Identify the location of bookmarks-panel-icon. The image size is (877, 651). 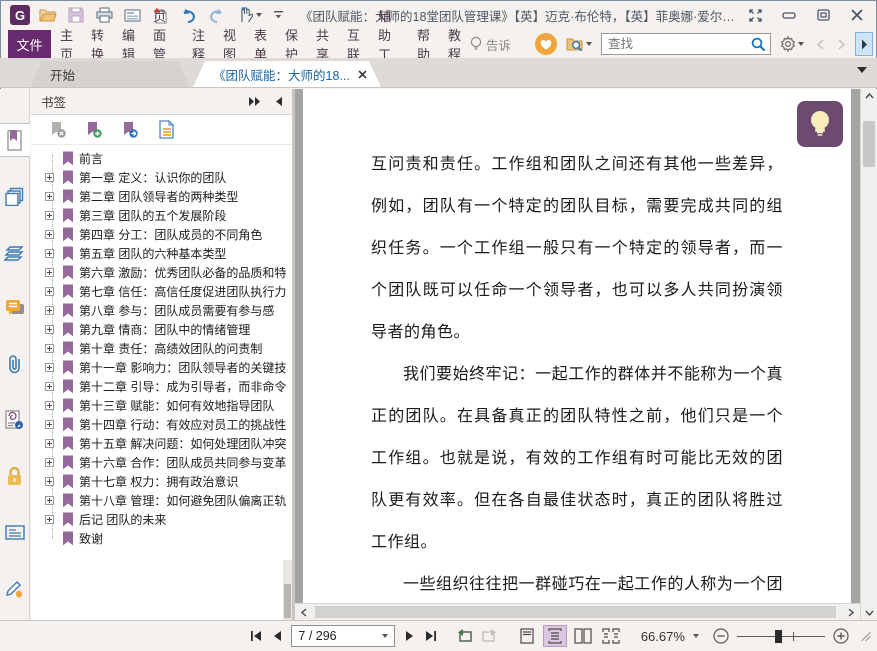
(15, 140).